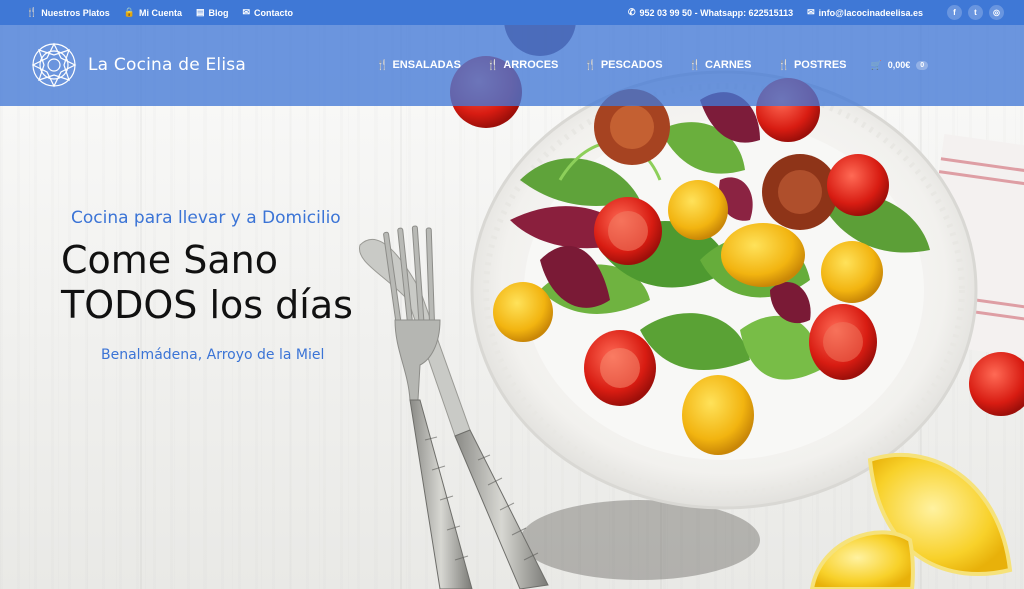 The height and width of the screenshot is (589, 1024). I want to click on cart-icon: 🛒, so click(876, 64).